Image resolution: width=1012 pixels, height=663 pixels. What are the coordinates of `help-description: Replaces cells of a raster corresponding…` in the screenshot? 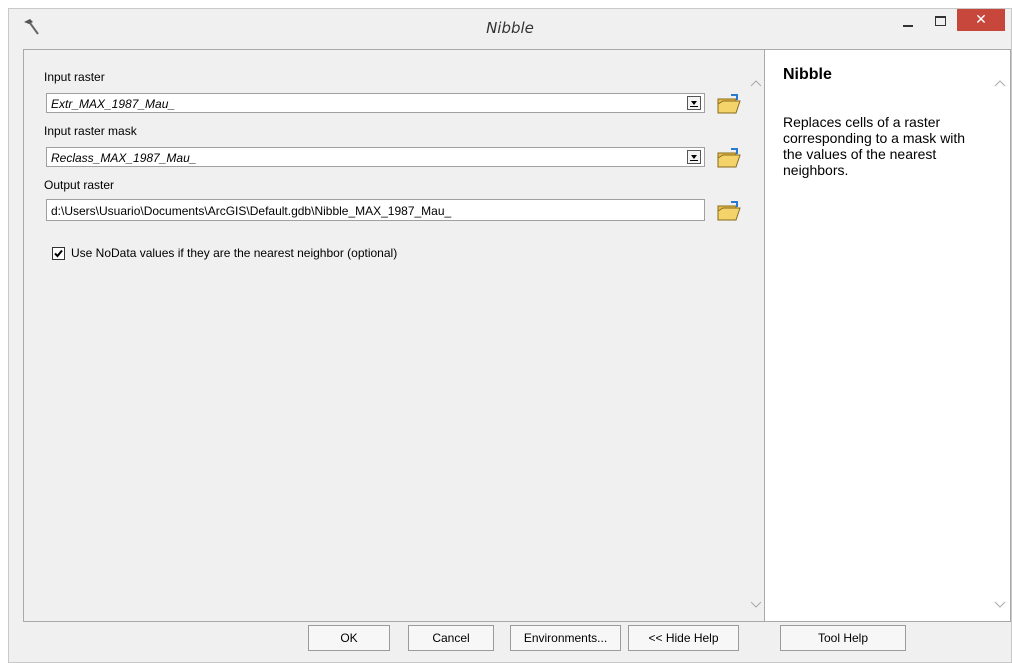 It's located at (874, 146).